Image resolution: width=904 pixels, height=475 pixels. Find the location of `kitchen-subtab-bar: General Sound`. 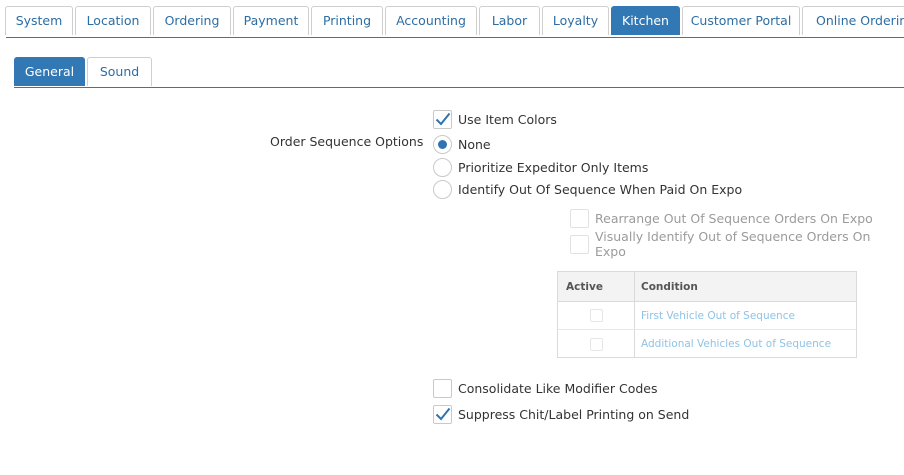

kitchen-subtab-bar: General Sound is located at coordinates (452, 72).